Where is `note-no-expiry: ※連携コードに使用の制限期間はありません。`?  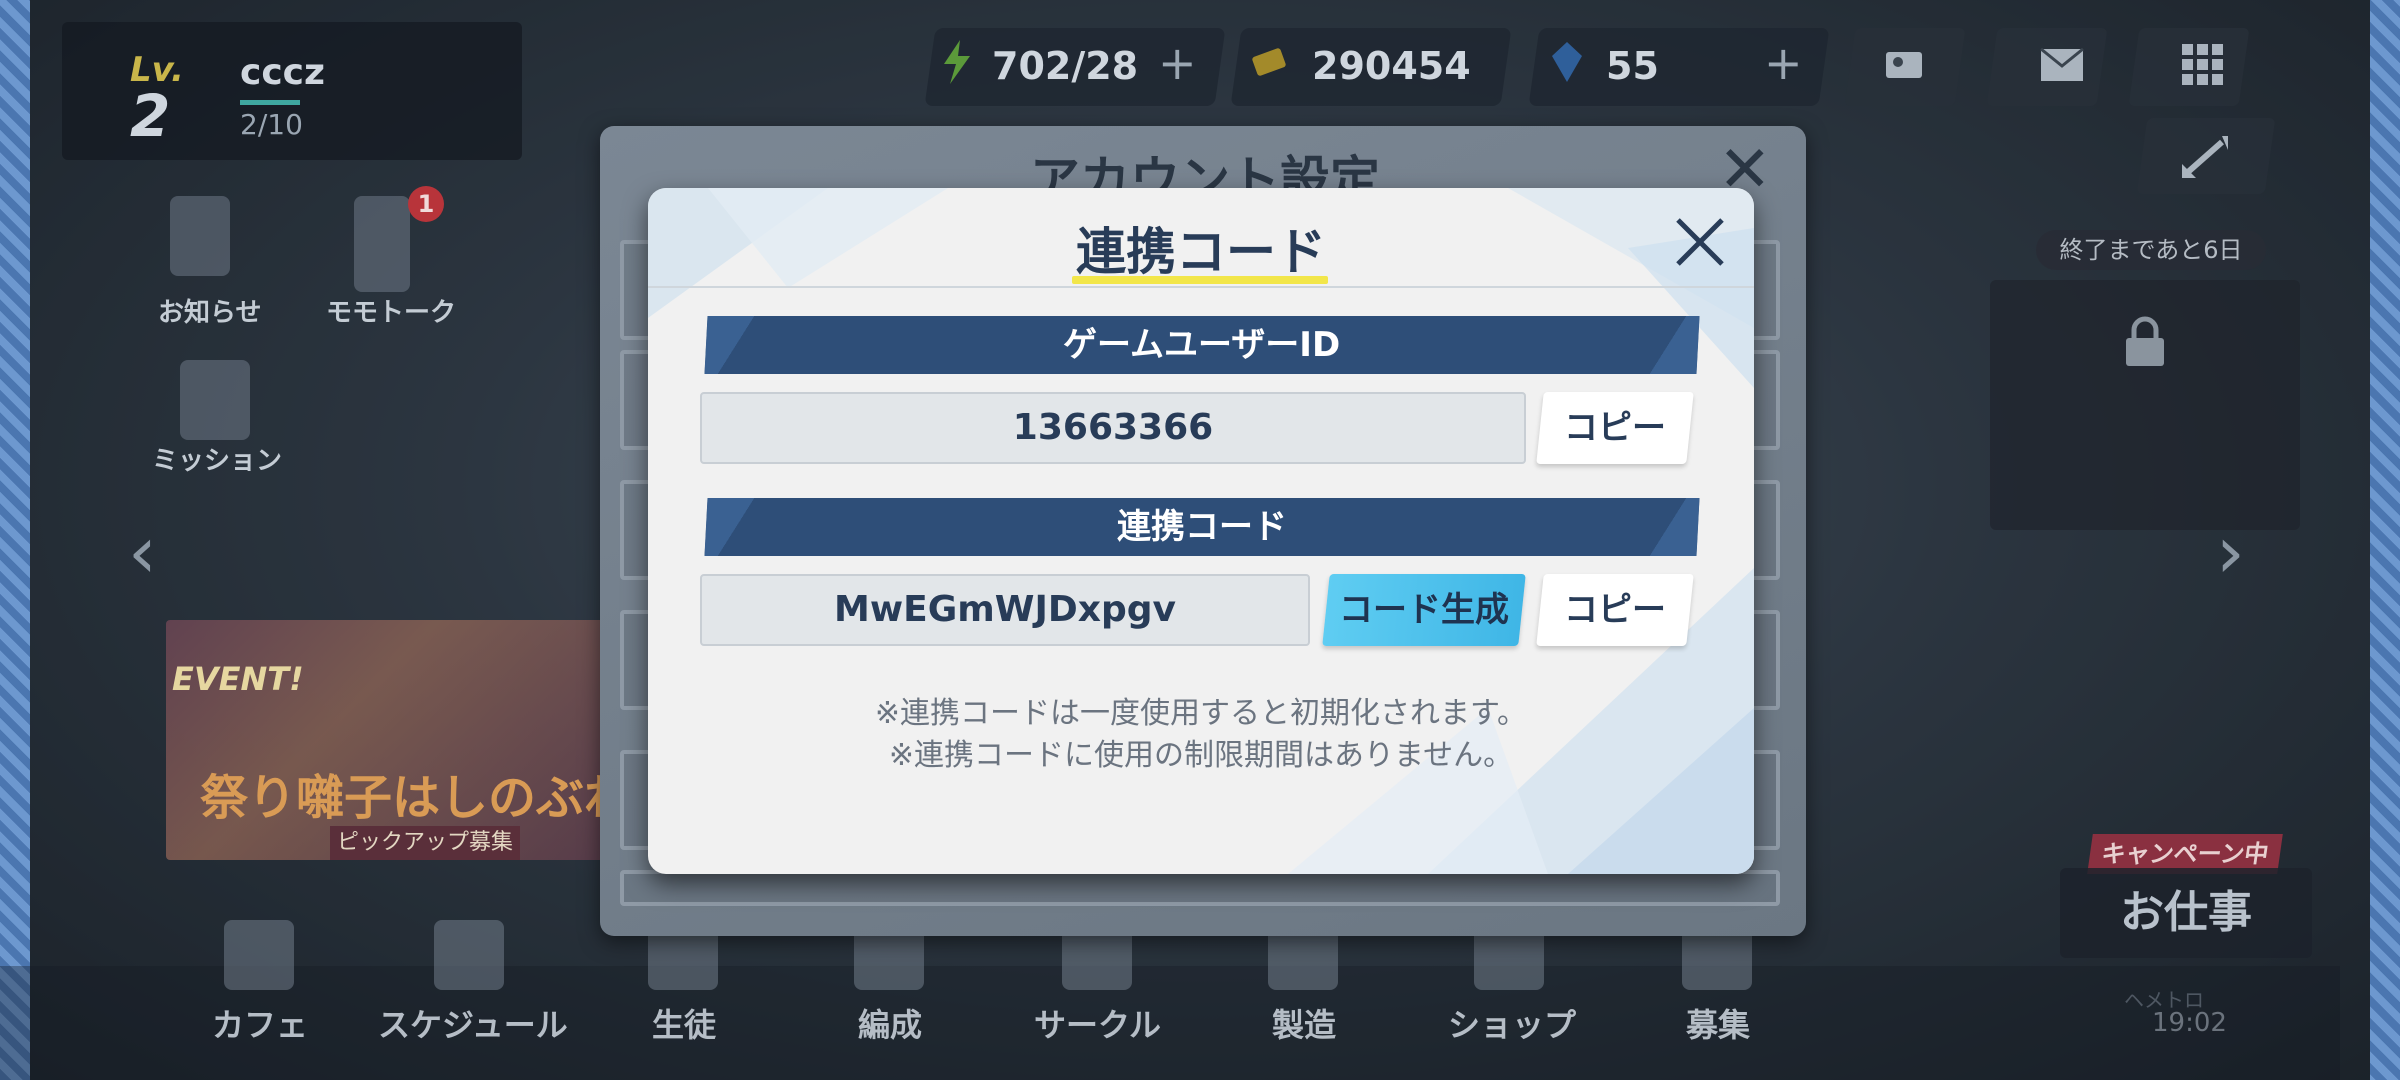
note-no-expiry: ※連携コードに使用の制限期間はありません。 is located at coordinates (1201, 755).